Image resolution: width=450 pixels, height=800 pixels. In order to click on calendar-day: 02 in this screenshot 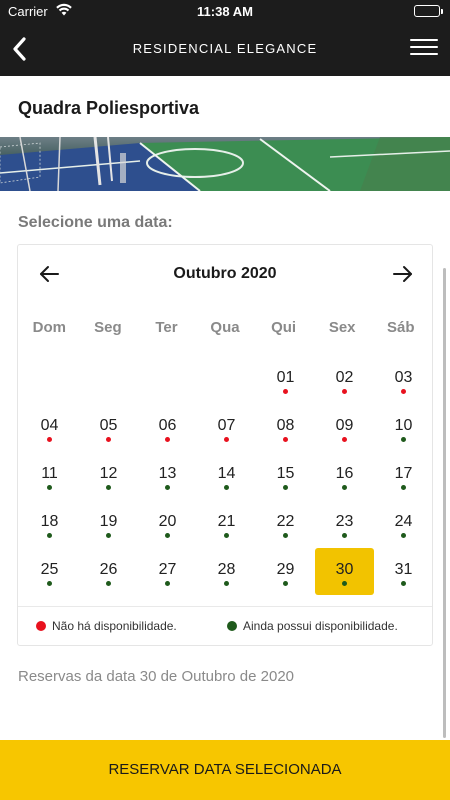, I will do `click(344, 377)`.